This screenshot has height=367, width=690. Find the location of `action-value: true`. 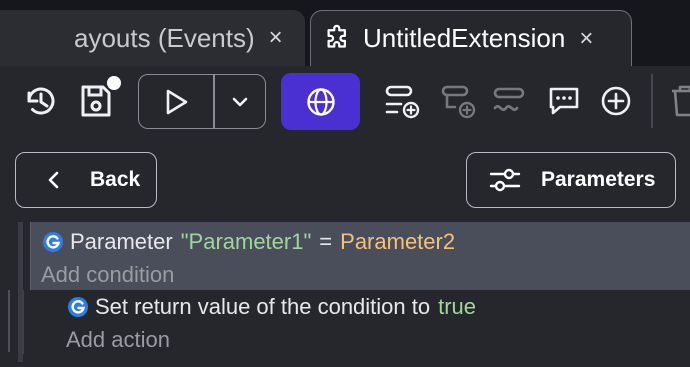

action-value: true is located at coordinates (457, 307).